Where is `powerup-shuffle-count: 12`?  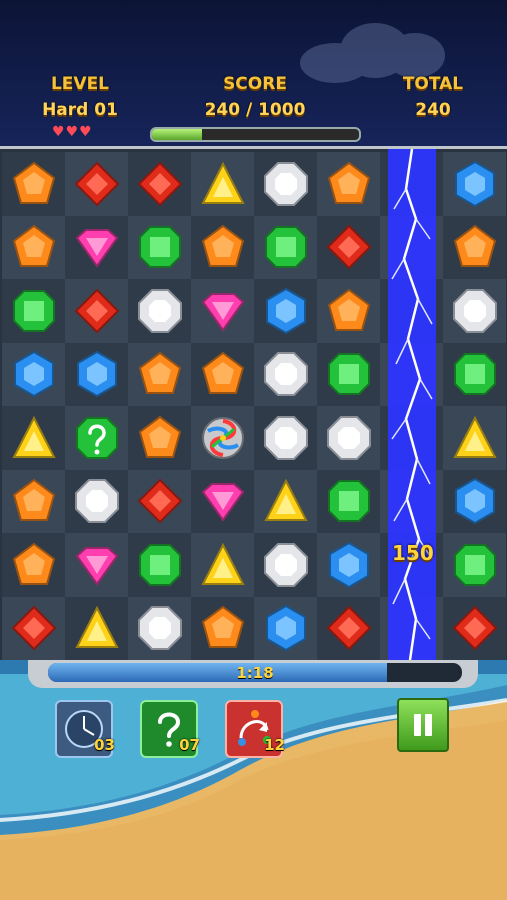
powerup-shuffle-count: 12 is located at coordinates (274, 745).